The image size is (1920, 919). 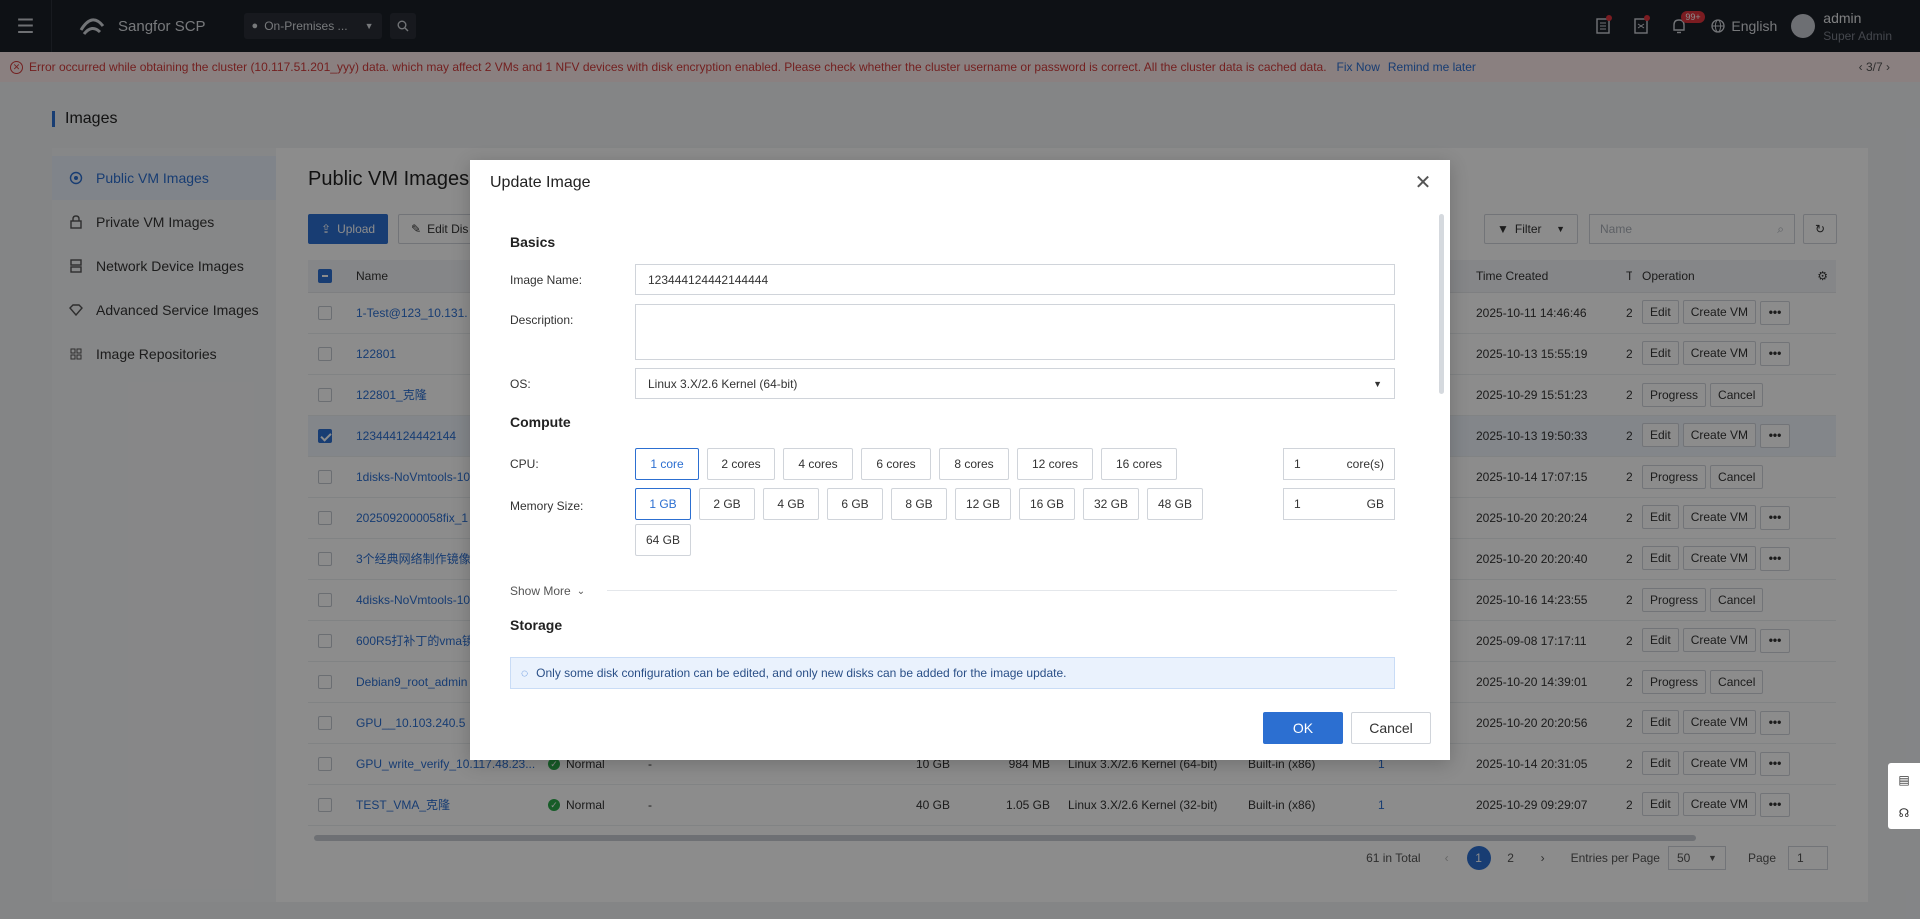 I want to click on cpu-unit: core(s), so click(x=1365, y=464).